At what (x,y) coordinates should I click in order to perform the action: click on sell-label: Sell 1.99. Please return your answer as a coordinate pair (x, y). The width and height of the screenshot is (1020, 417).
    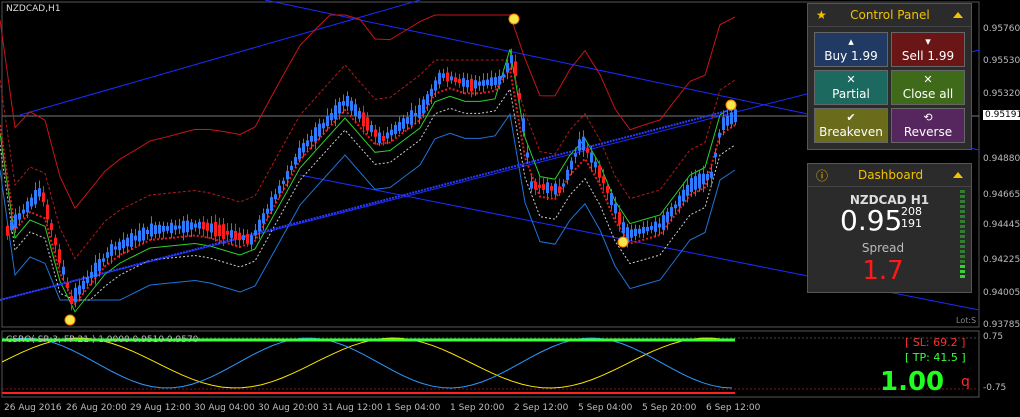
    Looking at the image, I should click on (928, 56).